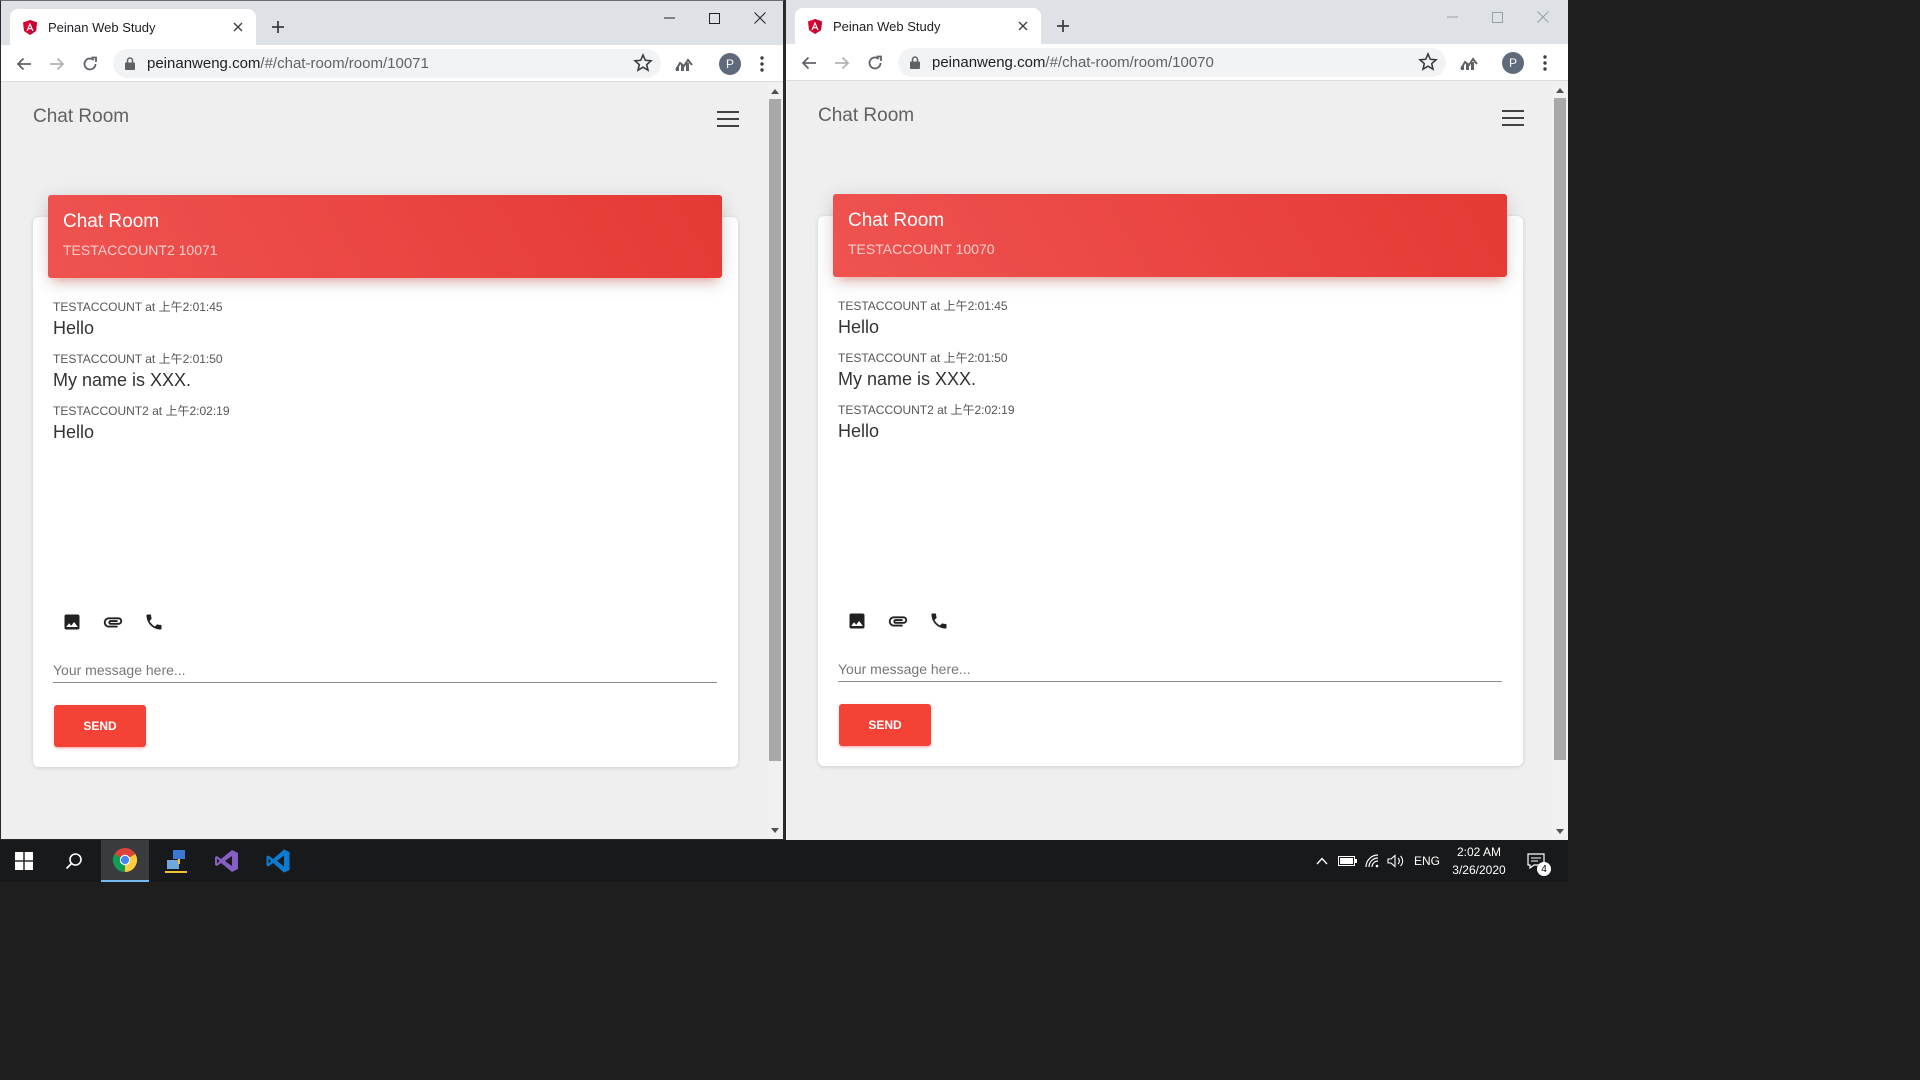  Describe the element at coordinates (784, 861) in the screenshot. I see `windows-taskbar: ENG 2:02 AM 3/26/2020` at that location.